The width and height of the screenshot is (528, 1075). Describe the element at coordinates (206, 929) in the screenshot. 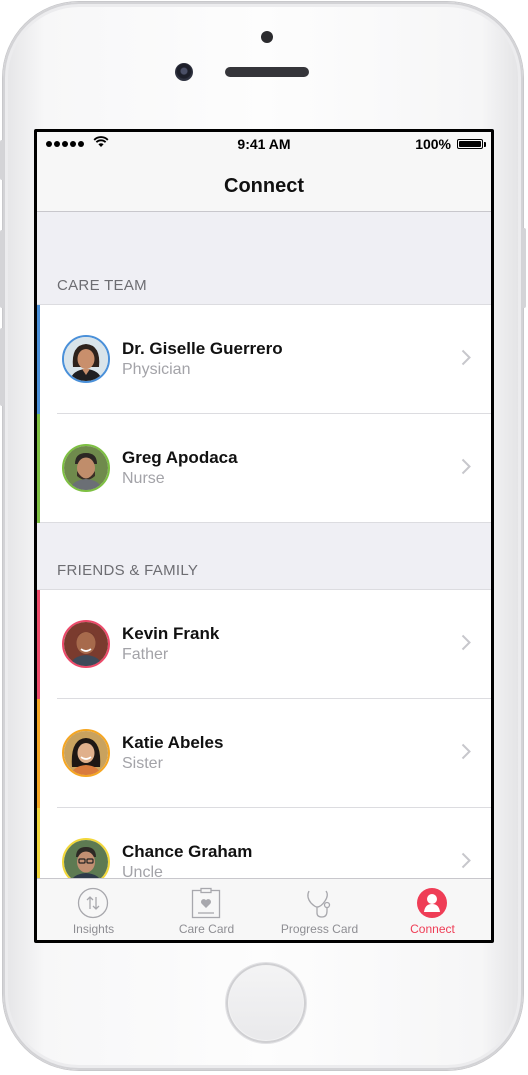

I see `tab-label: Care Card` at that location.